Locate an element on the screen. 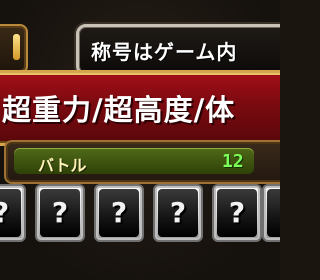  back-tab is located at coordinates (14, 49).